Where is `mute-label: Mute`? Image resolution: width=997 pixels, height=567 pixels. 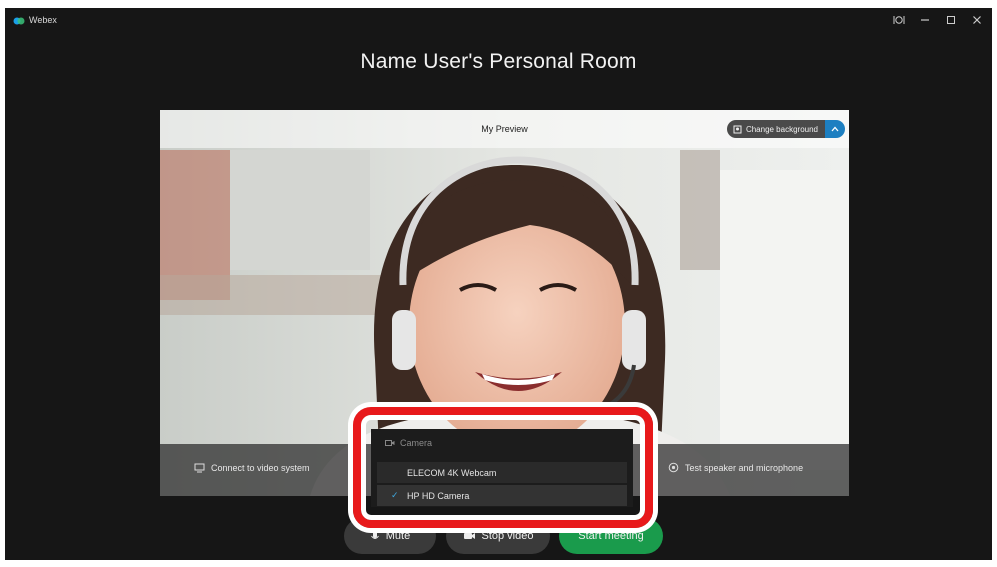 mute-label: Mute is located at coordinates (398, 536).